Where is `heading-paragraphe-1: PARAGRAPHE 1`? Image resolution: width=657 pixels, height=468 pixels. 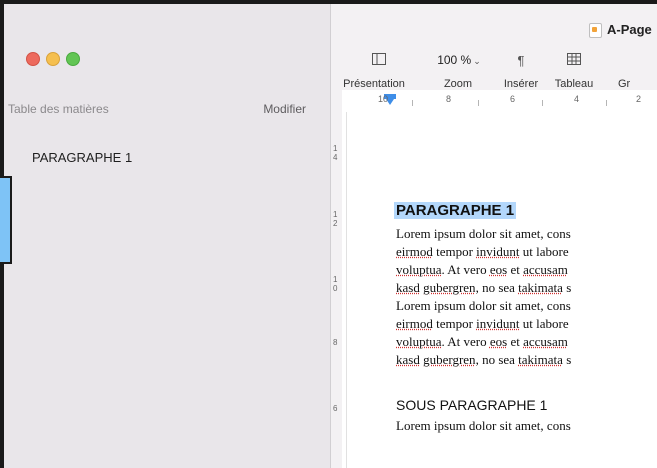
heading-paragraphe-1: PARAGRAPHE 1 is located at coordinates (455, 210).